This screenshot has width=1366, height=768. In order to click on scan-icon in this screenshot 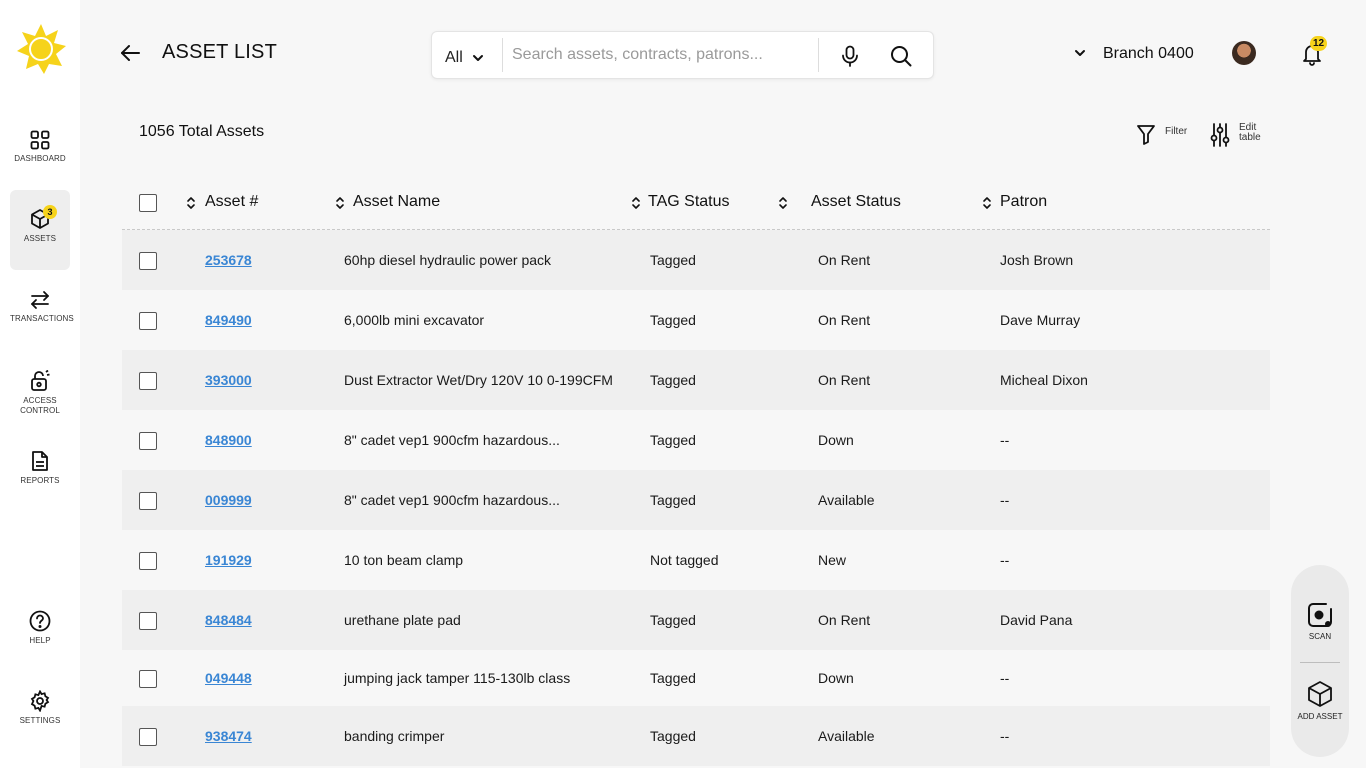, I will do `click(1320, 615)`.